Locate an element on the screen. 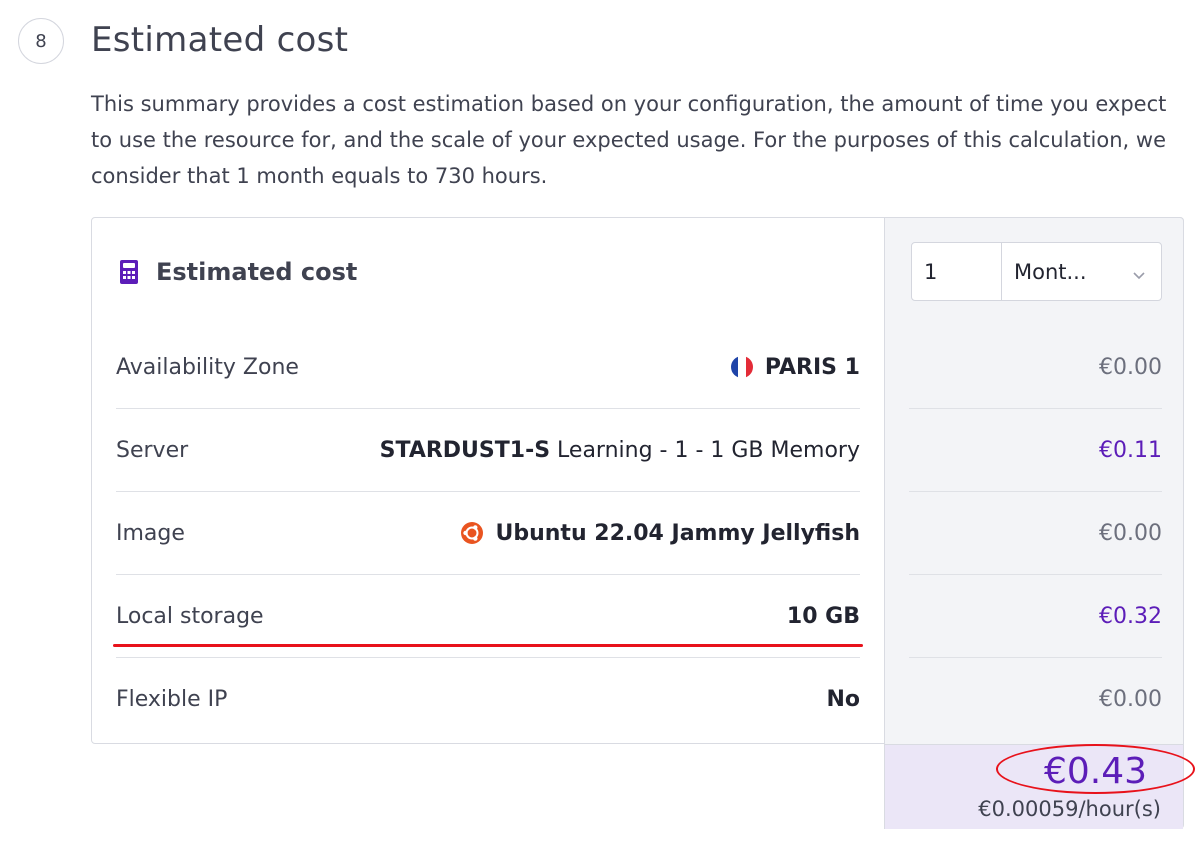 Image resolution: width=1195 pixels, height=846 pixels. hourly-price: €0.00059/hour(s) is located at coordinates (1069, 809).